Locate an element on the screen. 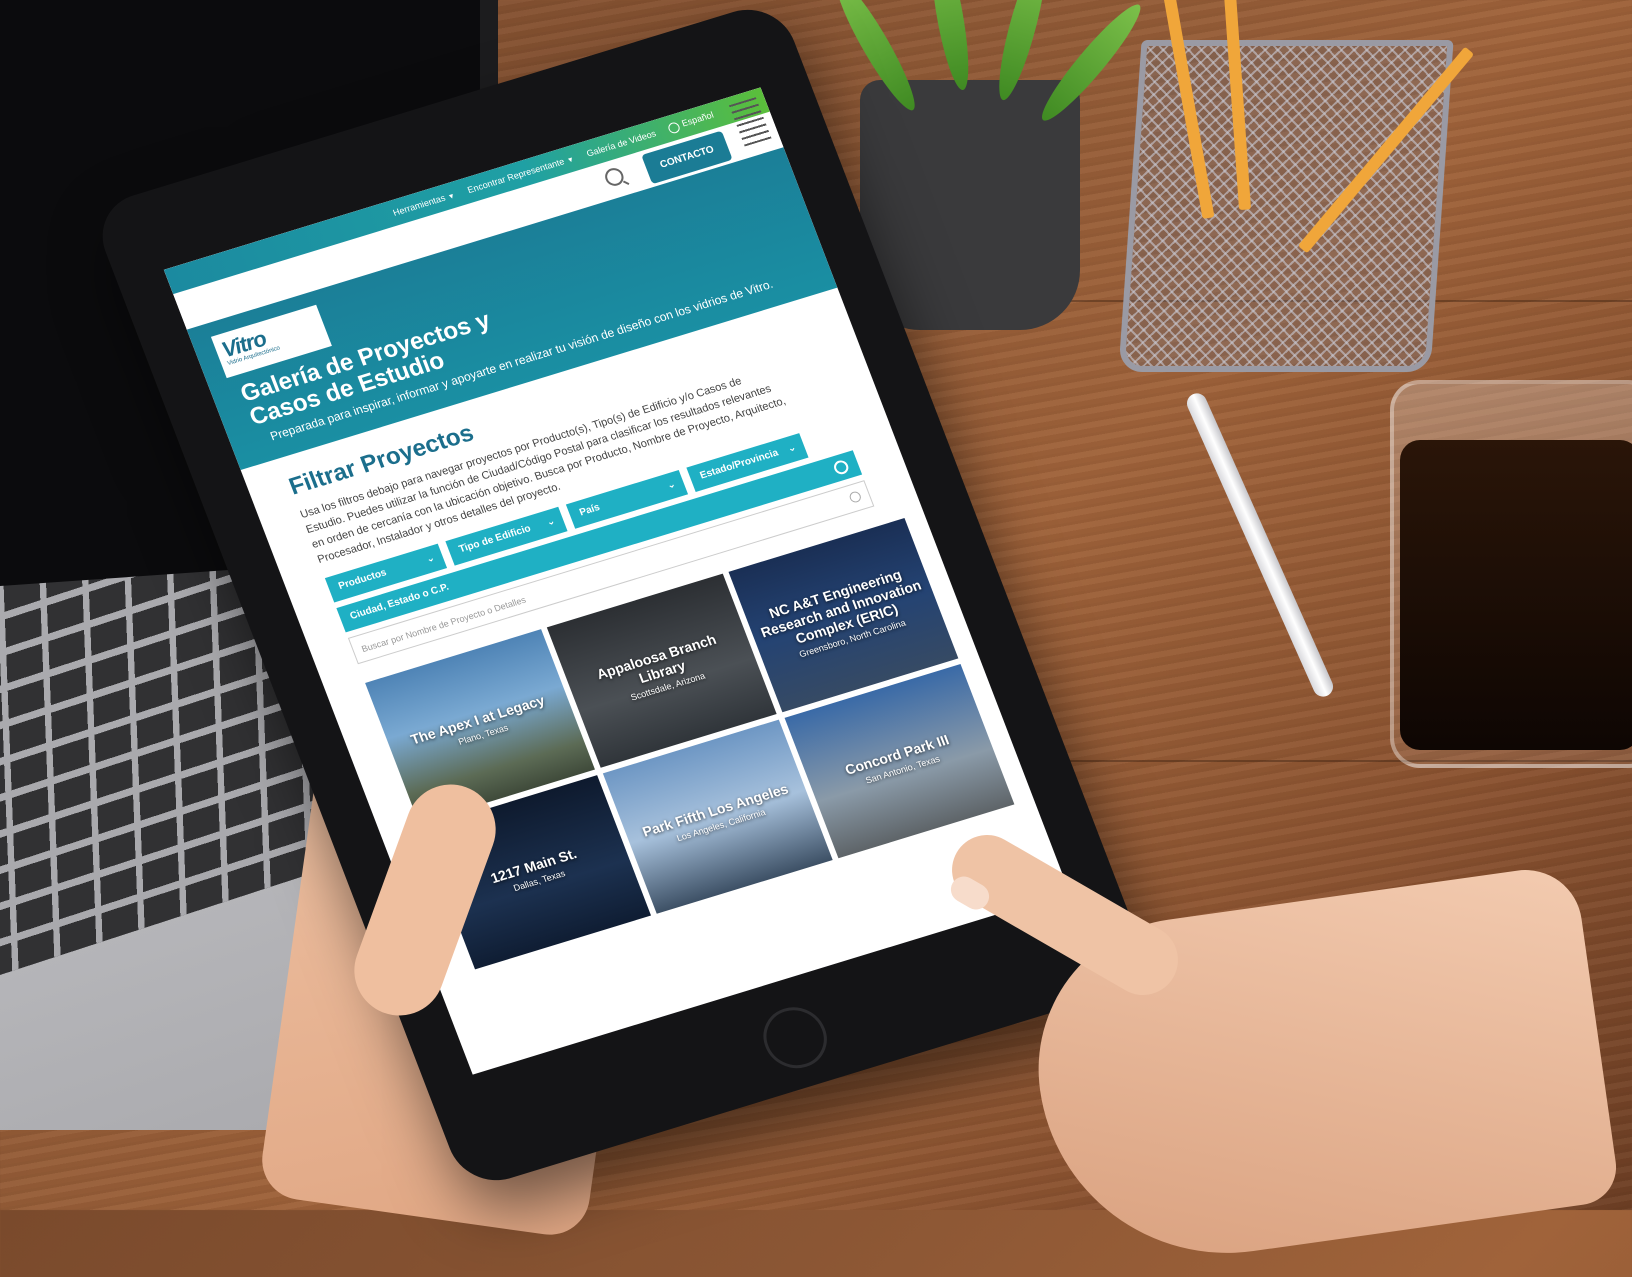 This screenshot has width=1632, height=1277. nav-label: Español is located at coordinates (698, 119).